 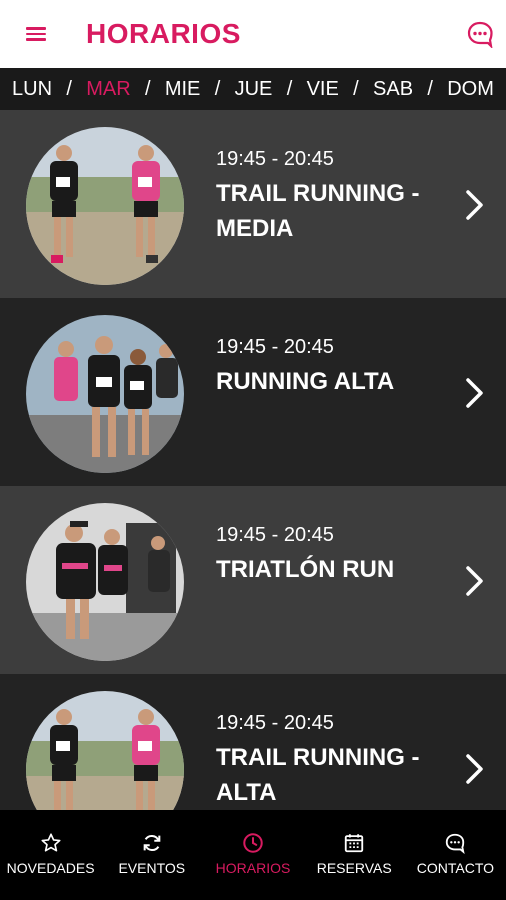 What do you see at coordinates (354, 843) in the screenshot?
I see `calendar-icon` at bounding box center [354, 843].